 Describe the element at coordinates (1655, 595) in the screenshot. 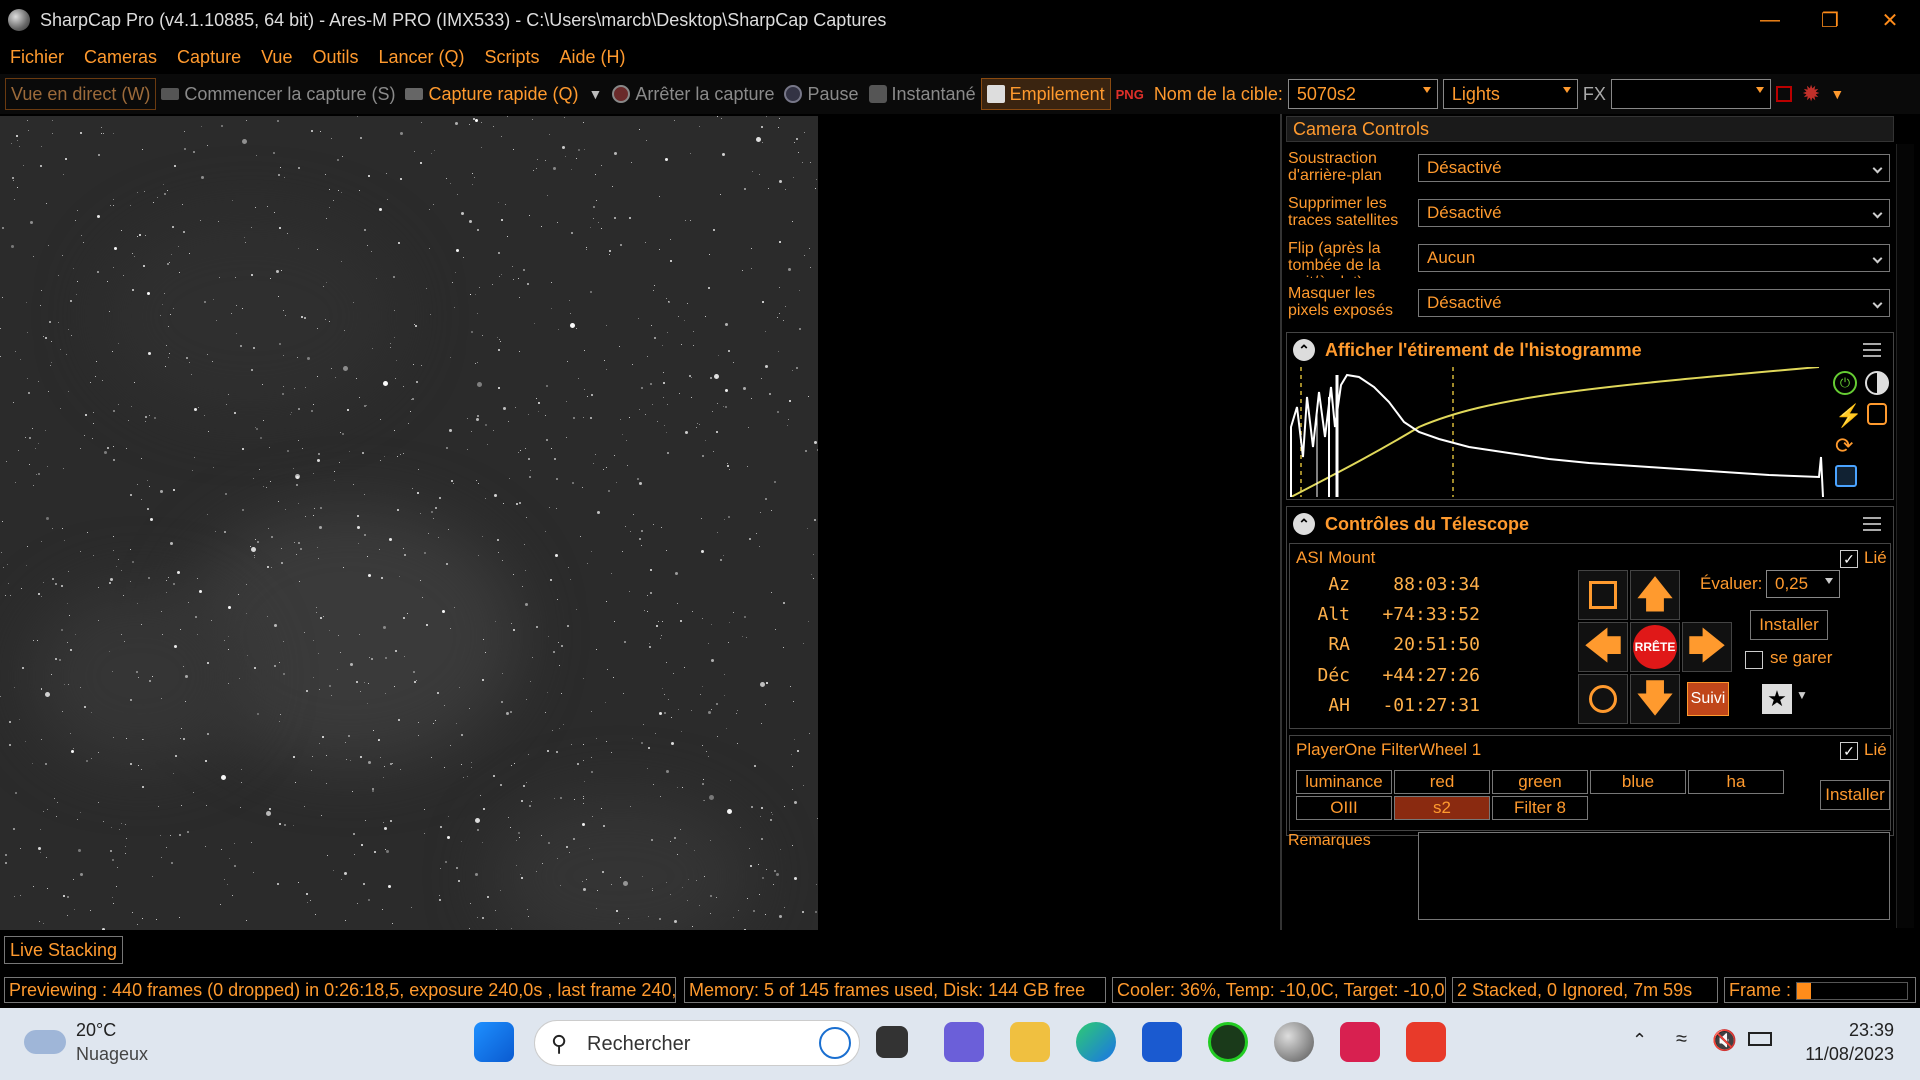

I see `arrow-up-button: 🡅` at that location.